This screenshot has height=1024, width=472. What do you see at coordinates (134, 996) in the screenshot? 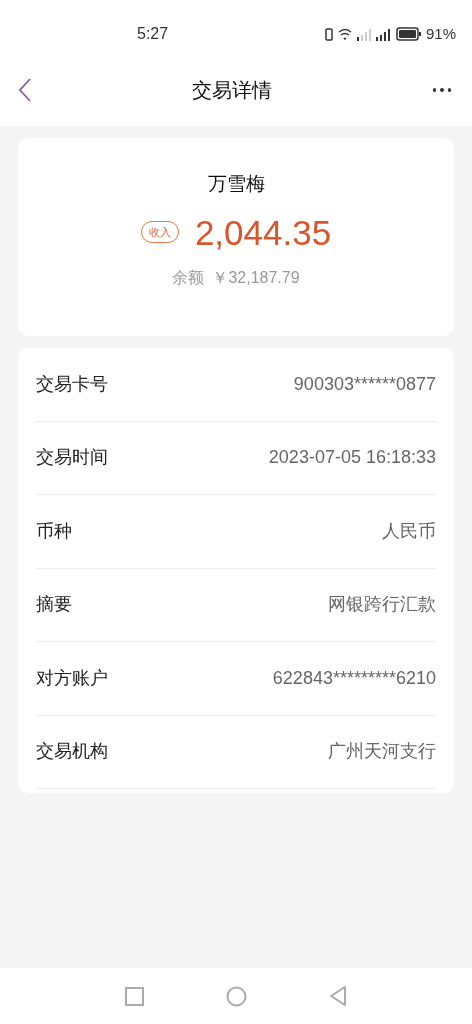
I see `recent-apps-icon` at bounding box center [134, 996].